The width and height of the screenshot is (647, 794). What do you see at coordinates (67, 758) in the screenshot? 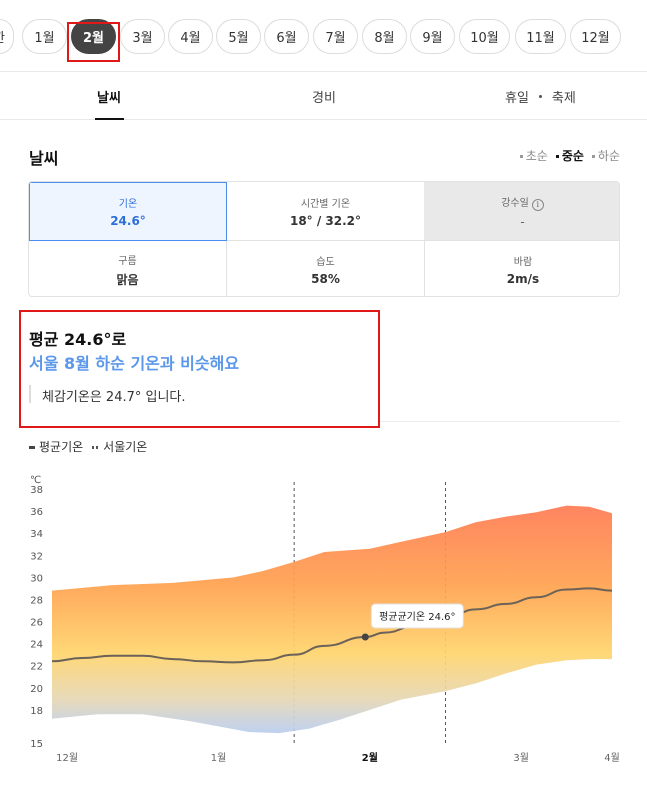
I see `x-tick-label: 12월` at bounding box center [67, 758].